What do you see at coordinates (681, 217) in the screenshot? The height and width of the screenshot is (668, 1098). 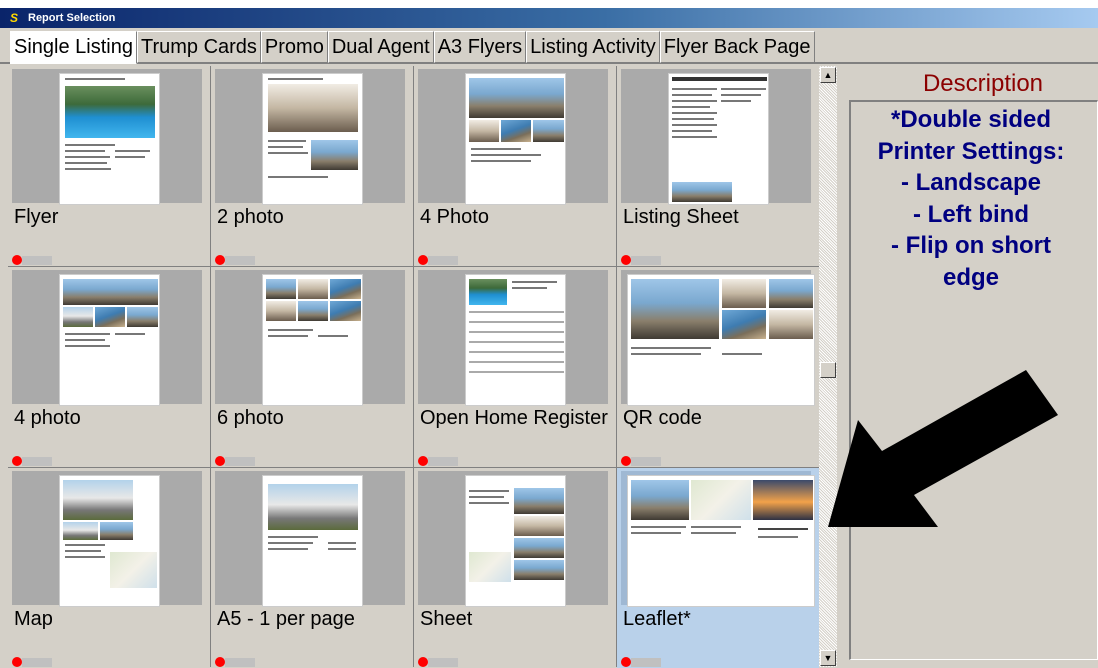 I see `report-label: Listing Sheet` at bounding box center [681, 217].